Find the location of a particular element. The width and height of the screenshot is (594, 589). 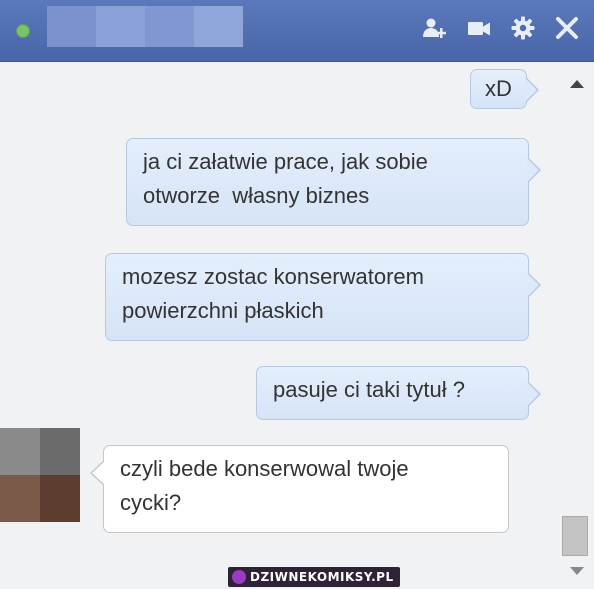

message-bubble: pasuje ci taki tytuł ? is located at coordinates (398, 393).